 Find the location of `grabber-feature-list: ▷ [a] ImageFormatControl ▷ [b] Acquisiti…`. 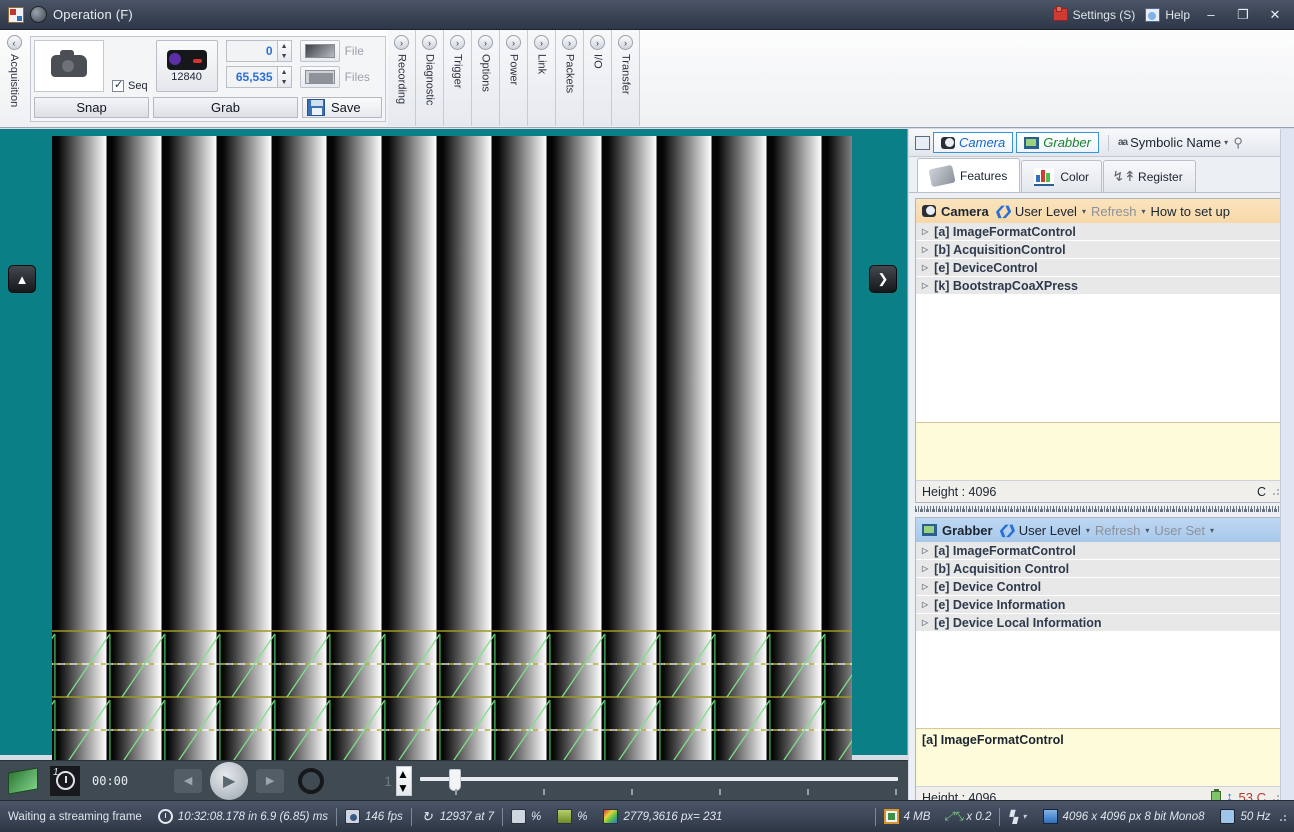

grabber-feature-list: ▷ [a] ImageFormatControl ▷ [b] Acquisiti… is located at coordinates (1101, 587).